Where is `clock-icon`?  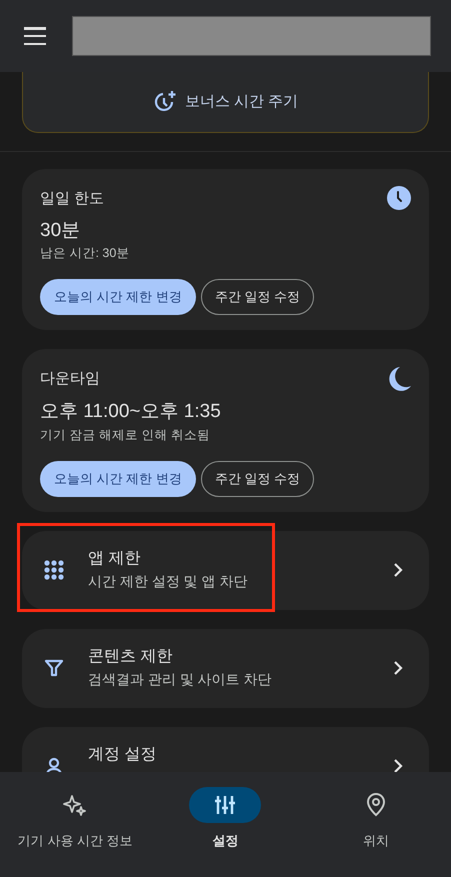 clock-icon is located at coordinates (399, 198).